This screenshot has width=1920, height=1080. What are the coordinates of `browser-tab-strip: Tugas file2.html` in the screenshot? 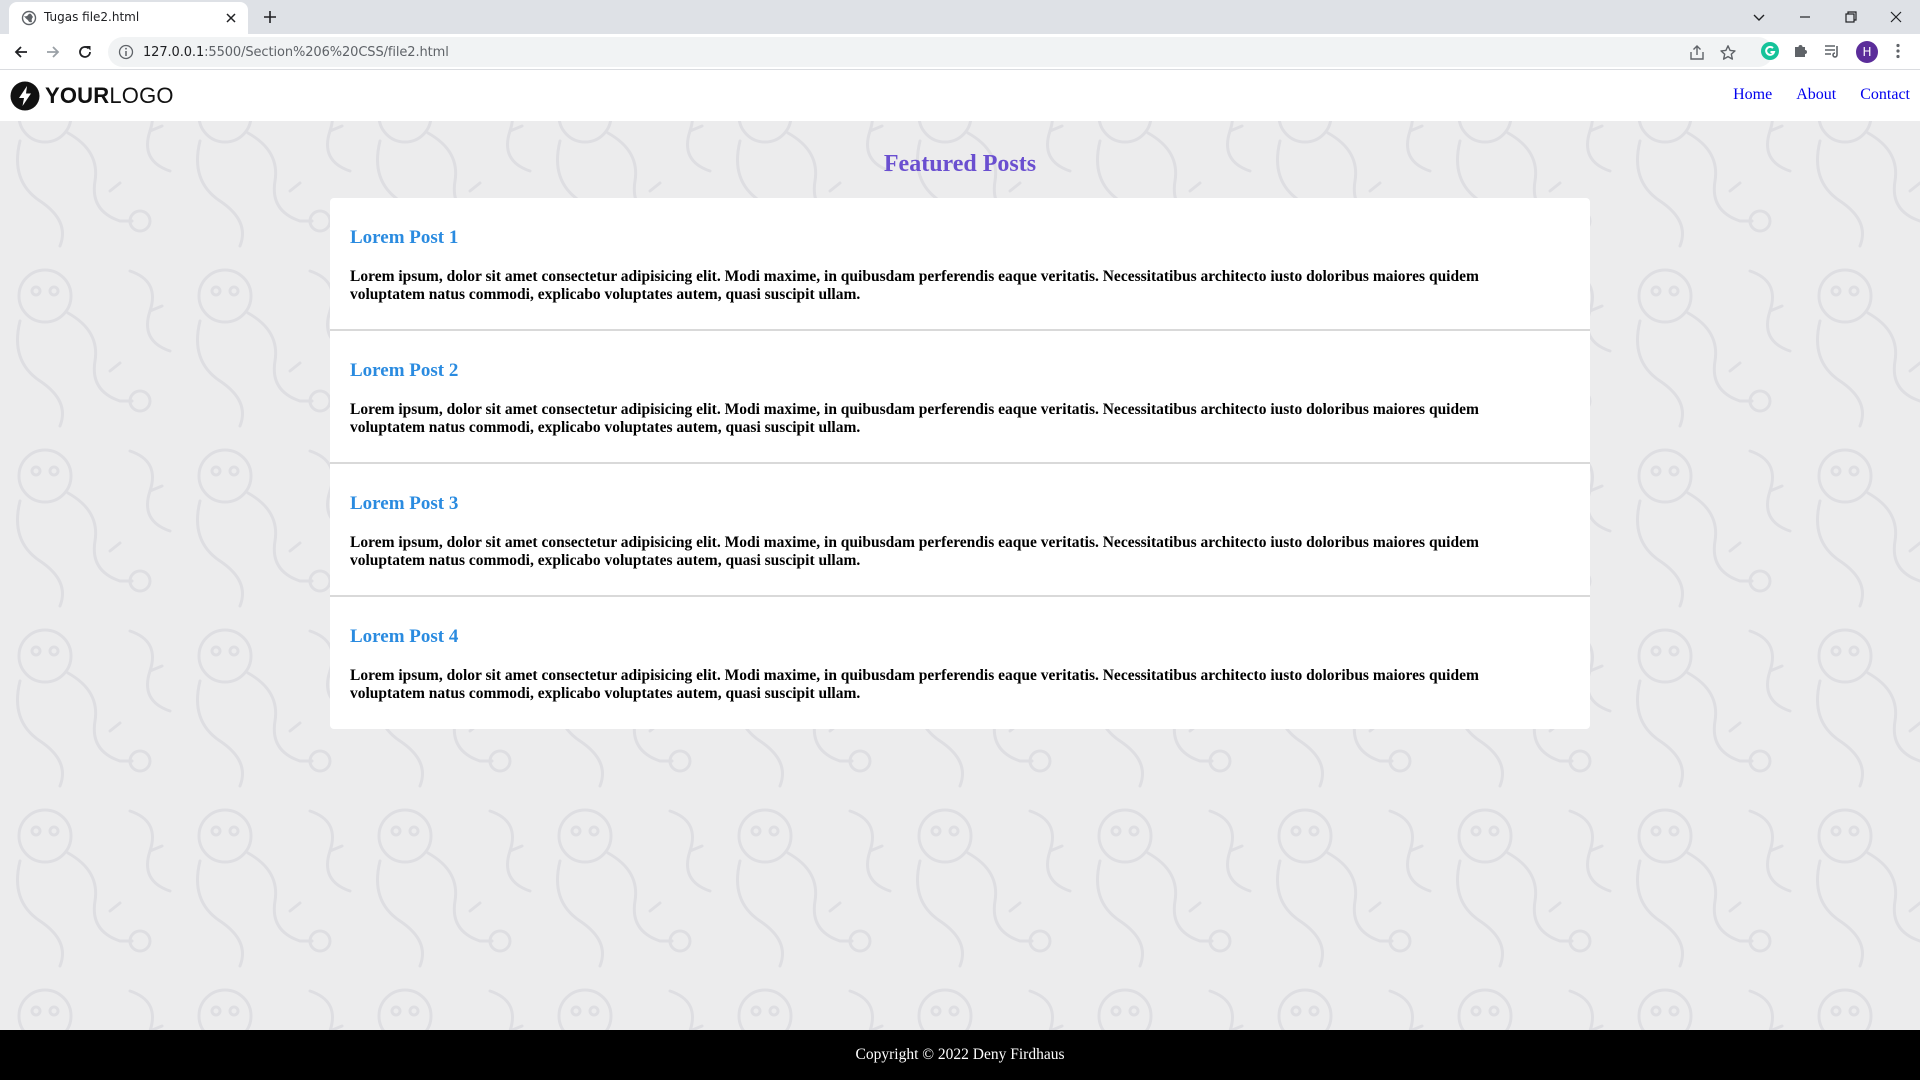 It's located at (960, 17).